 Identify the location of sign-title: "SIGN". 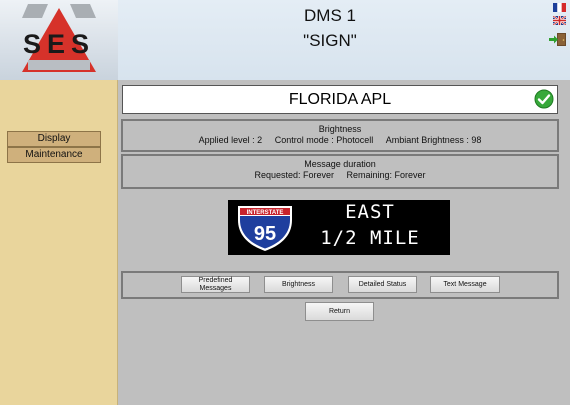
(330, 40).